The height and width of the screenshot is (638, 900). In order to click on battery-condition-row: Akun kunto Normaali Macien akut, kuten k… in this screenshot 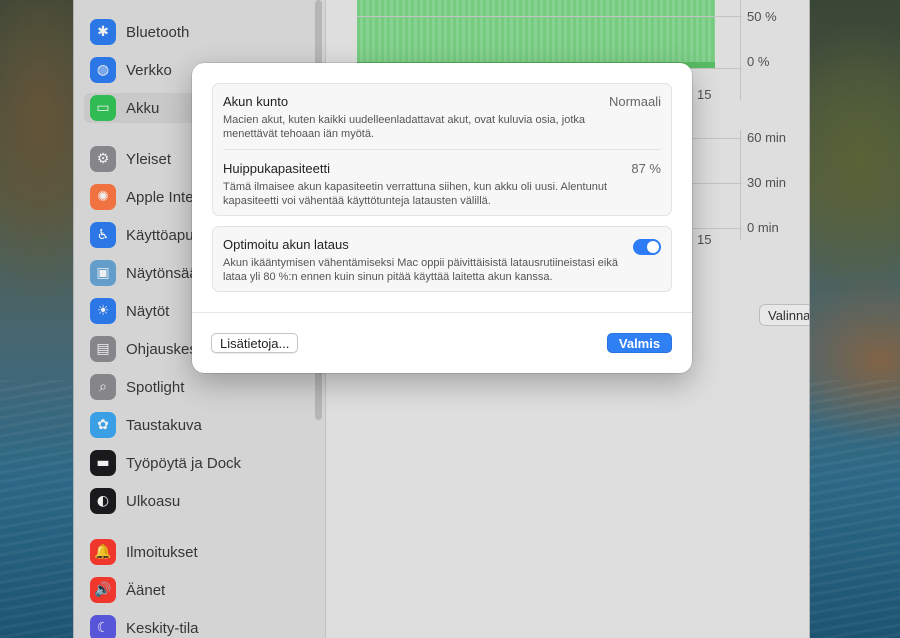, I will do `click(442, 117)`.